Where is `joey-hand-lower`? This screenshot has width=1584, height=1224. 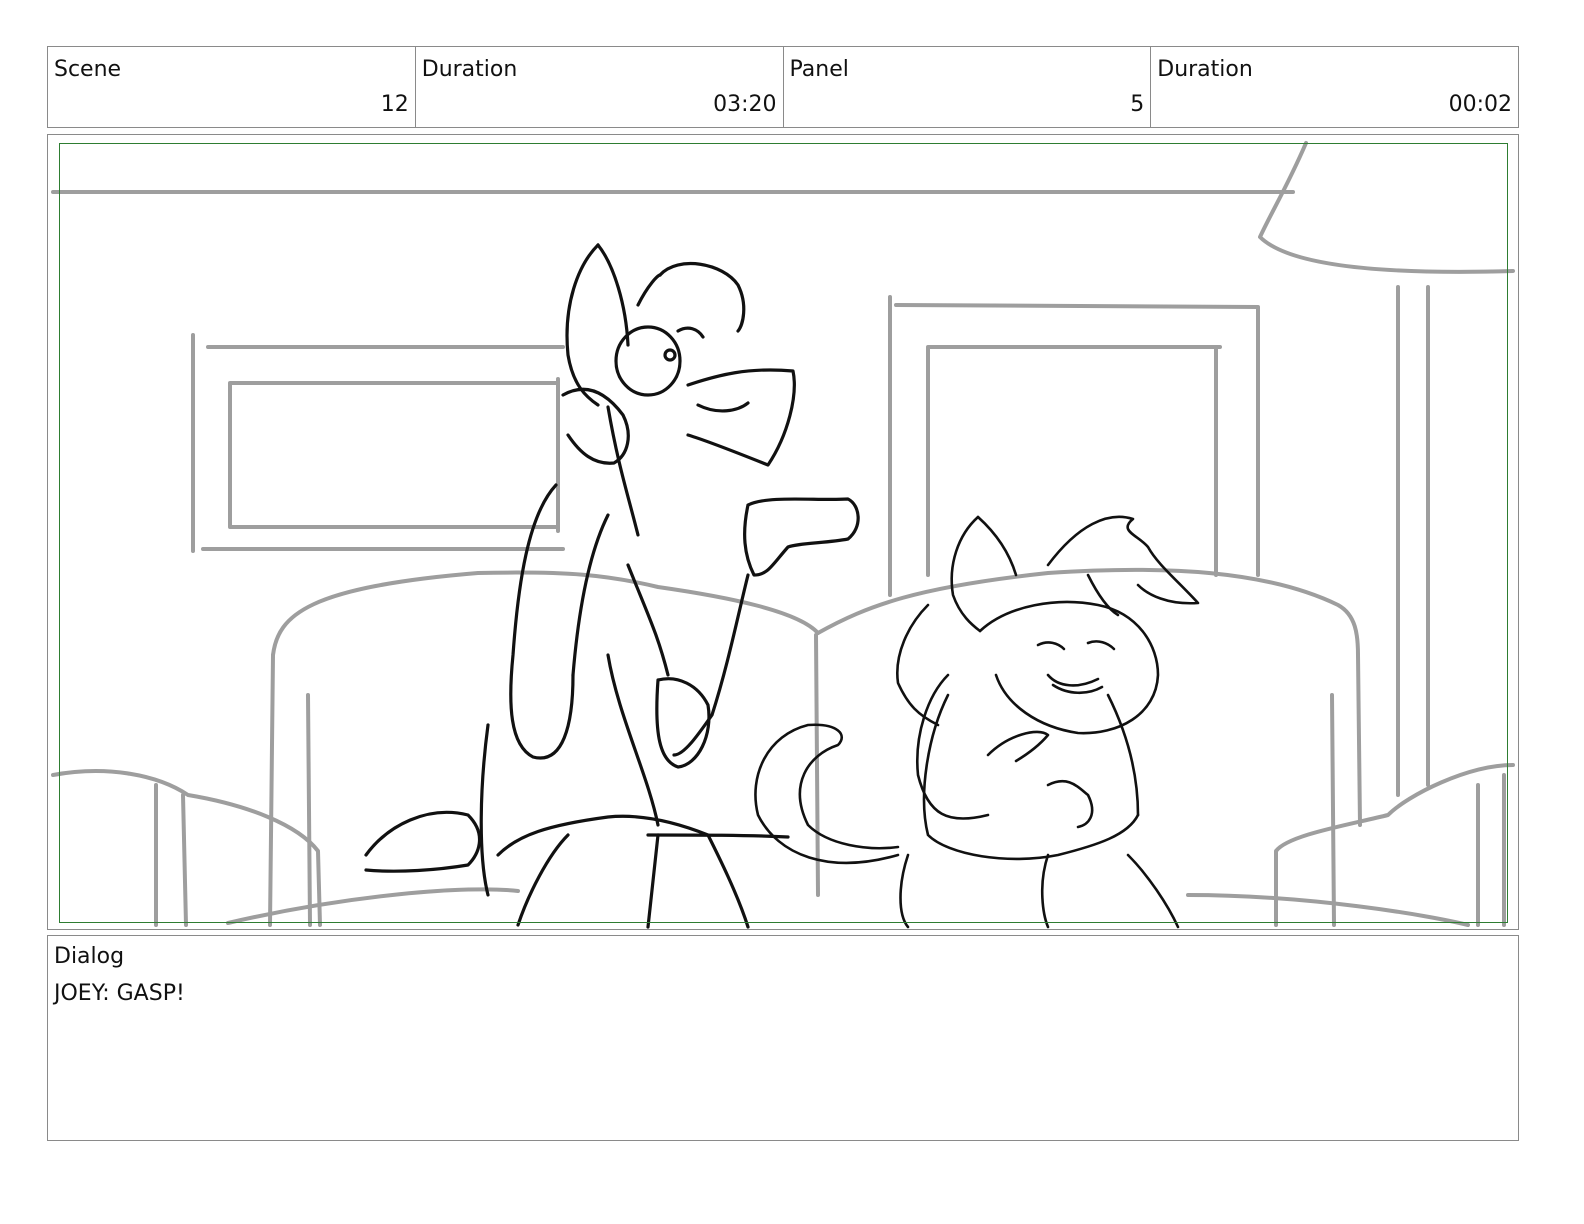 joey-hand-lower is located at coordinates (683, 723).